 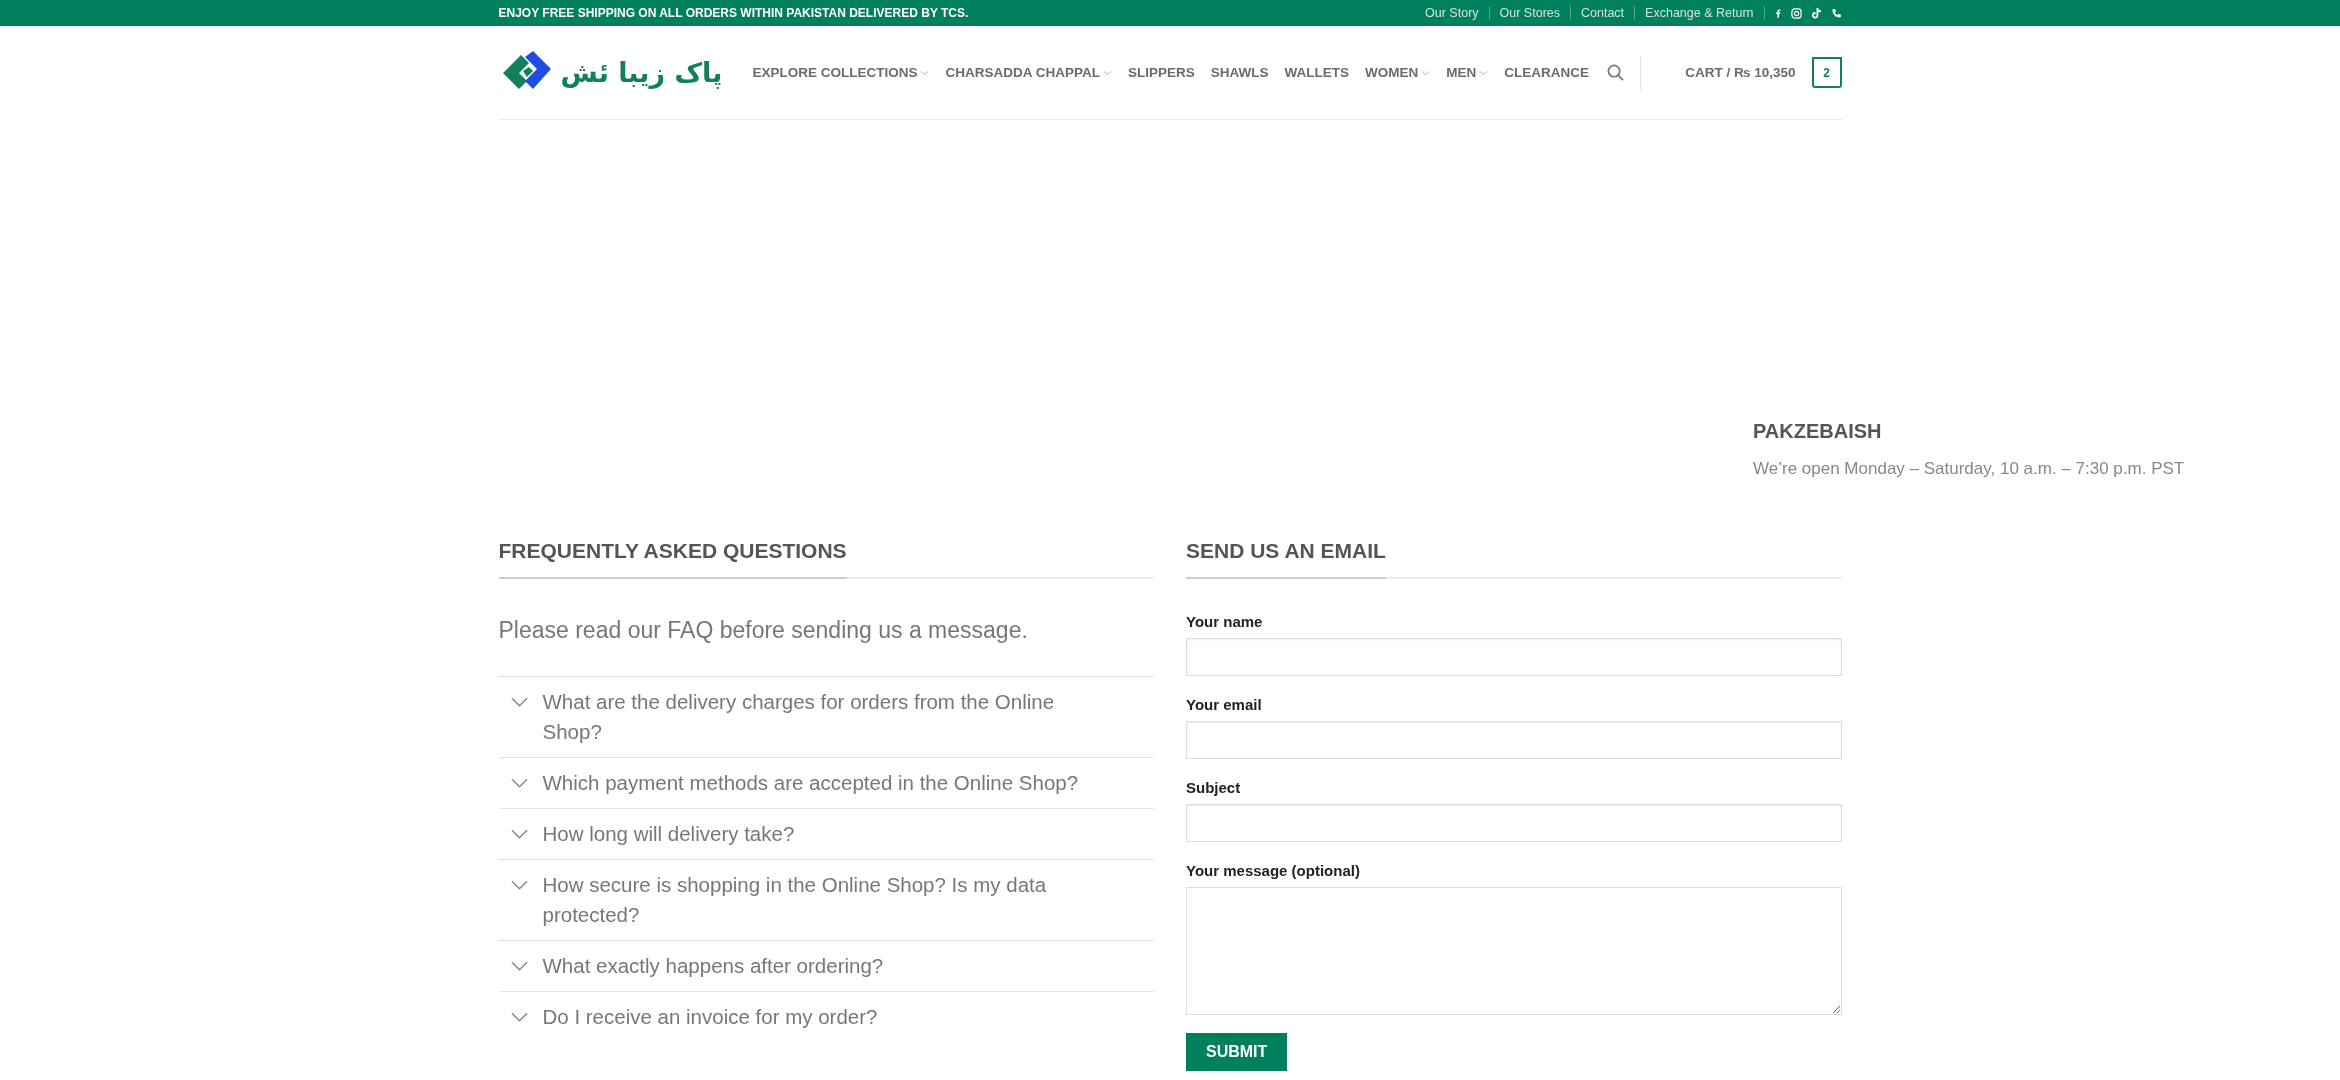 What do you see at coordinates (841, 72) in the screenshot?
I see `nav-link: EXPLORE COLLECTIONS` at bounding box center [841, 72].